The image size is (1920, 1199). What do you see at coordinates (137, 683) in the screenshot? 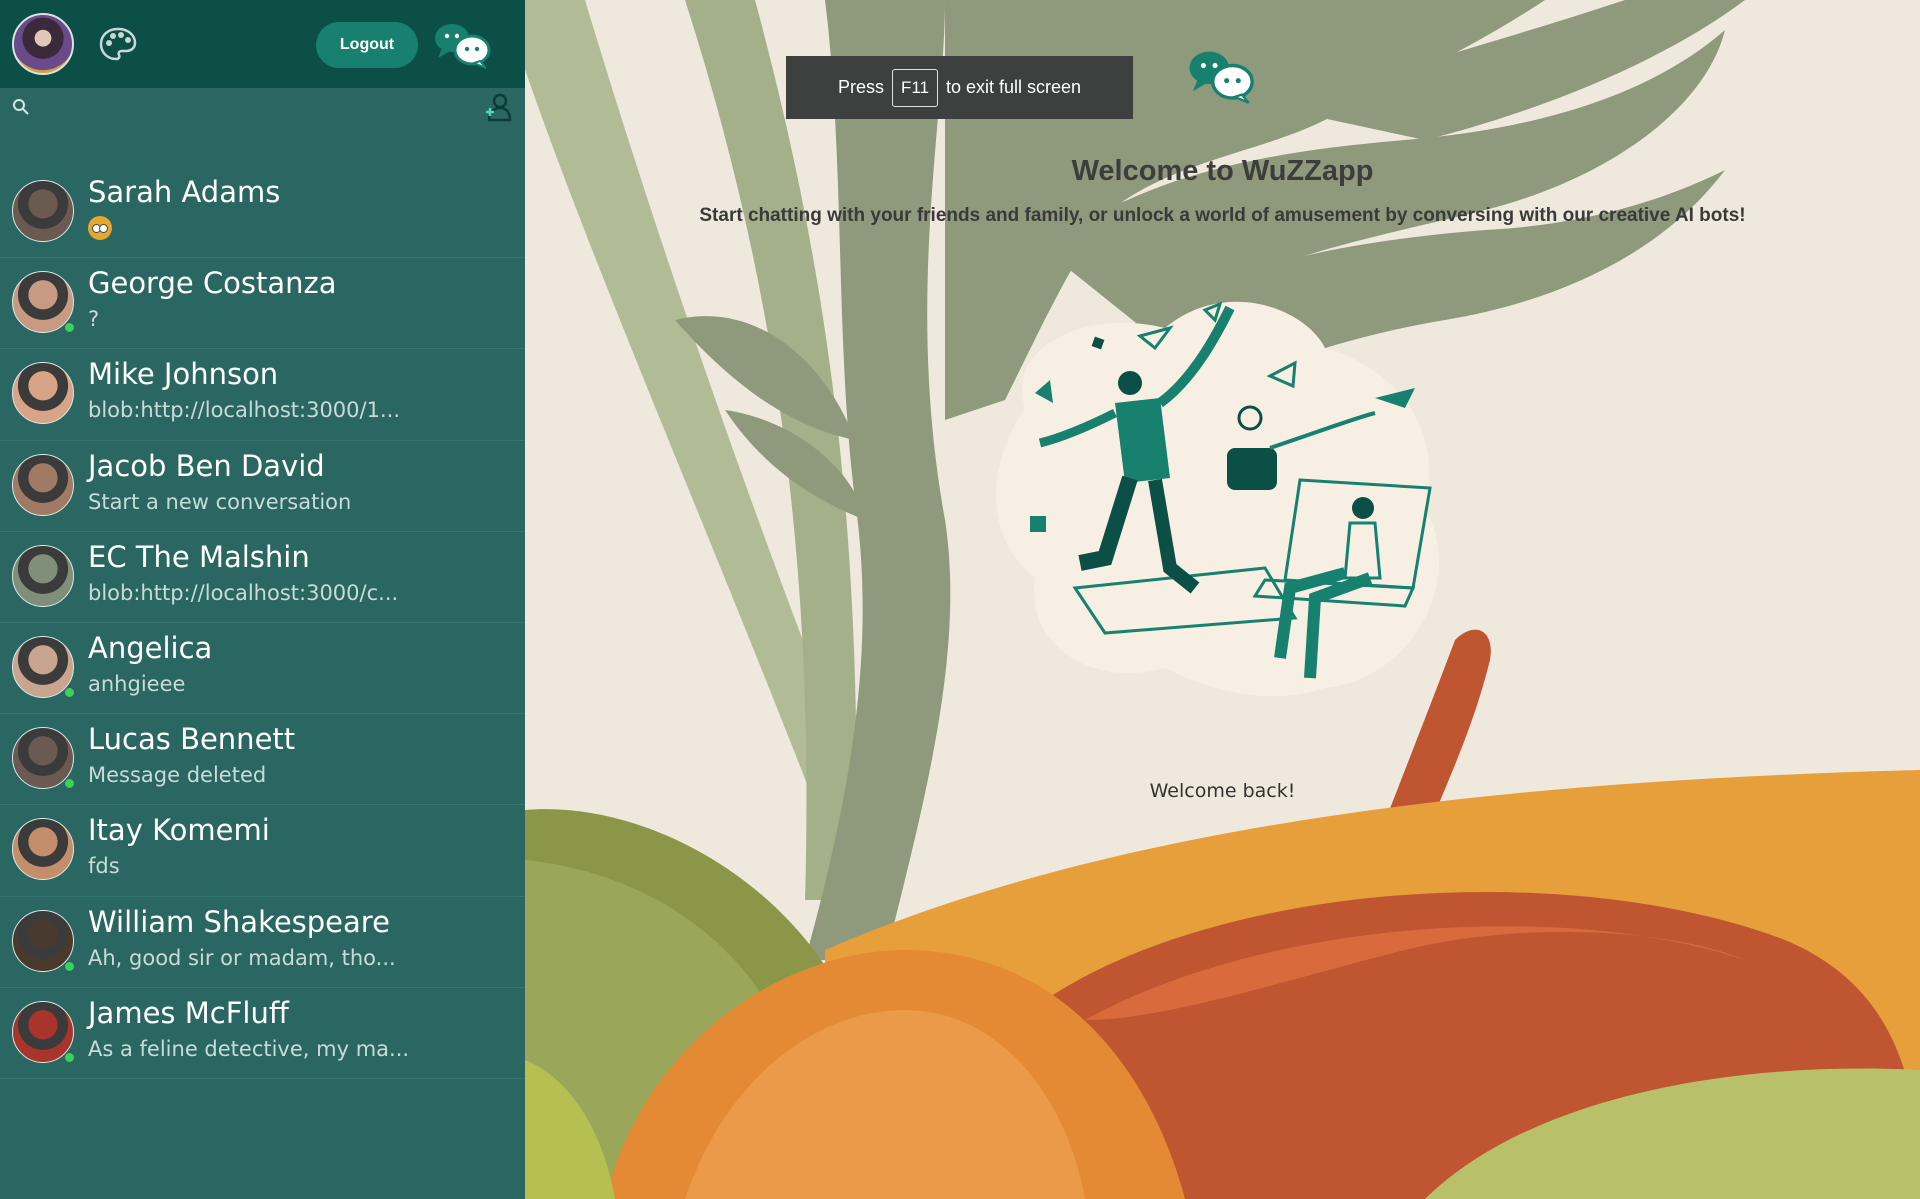
I see `last-message-preview: anhgieee` at bounding box center [137, 683].